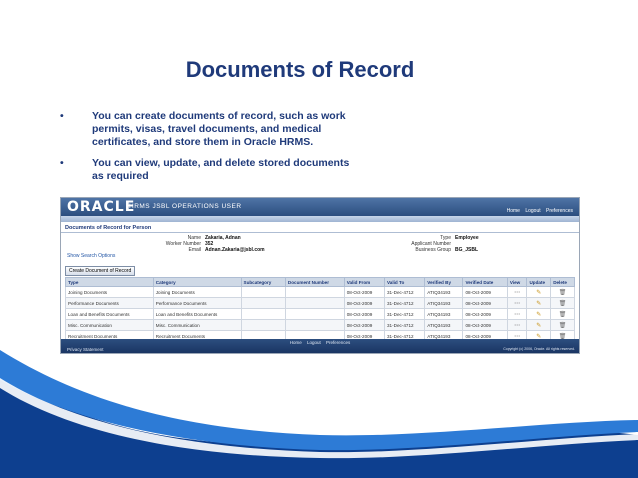 The image size is (638, 478). What do you see at coordinates (109, 314) in the screenshot?
I see `cell-type: Loan and Benefits Documents` at bounding box center [109, 314].